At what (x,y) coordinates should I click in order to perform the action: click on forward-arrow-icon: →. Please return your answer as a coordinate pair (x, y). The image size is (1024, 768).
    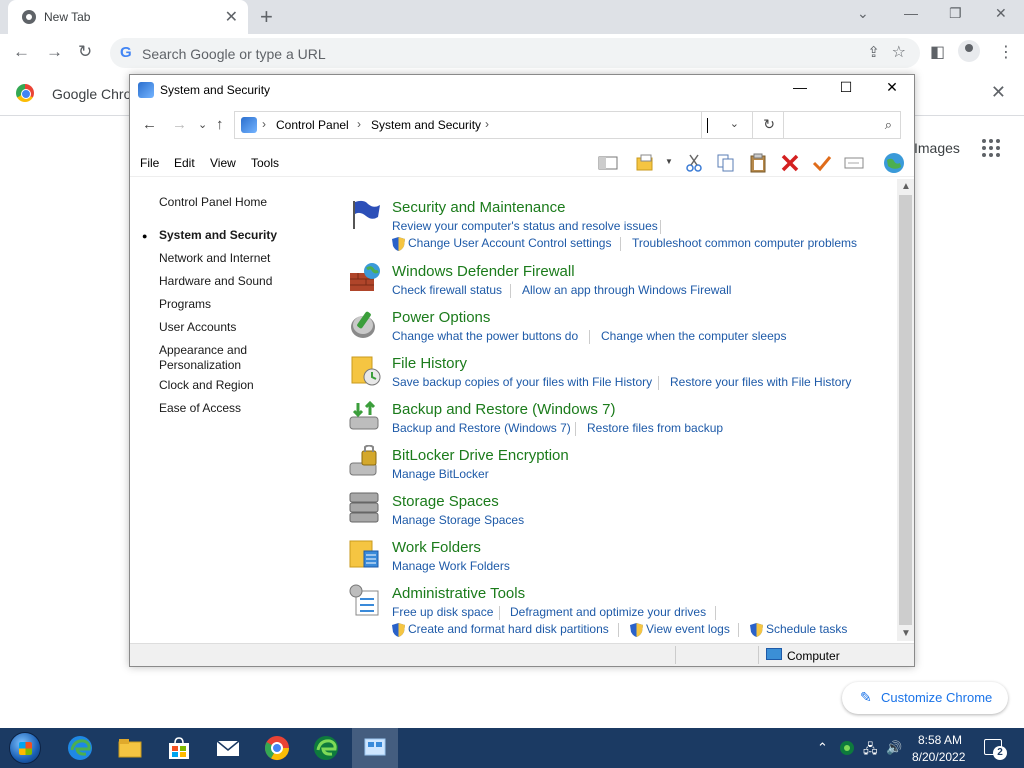
    Looking at the image, I should click on (54, 52).